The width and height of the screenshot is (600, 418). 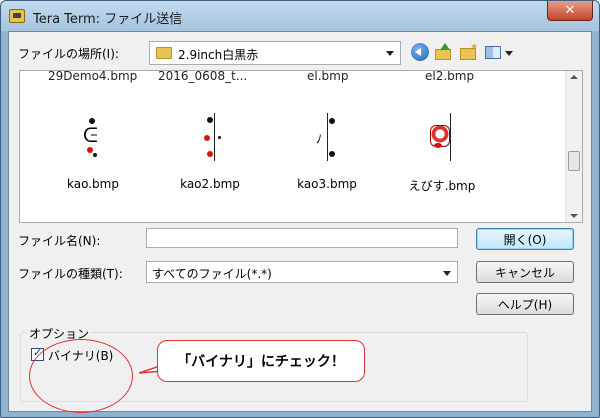 I want to click on help-button: ヘルプ(H), so click(x=525, y=304).